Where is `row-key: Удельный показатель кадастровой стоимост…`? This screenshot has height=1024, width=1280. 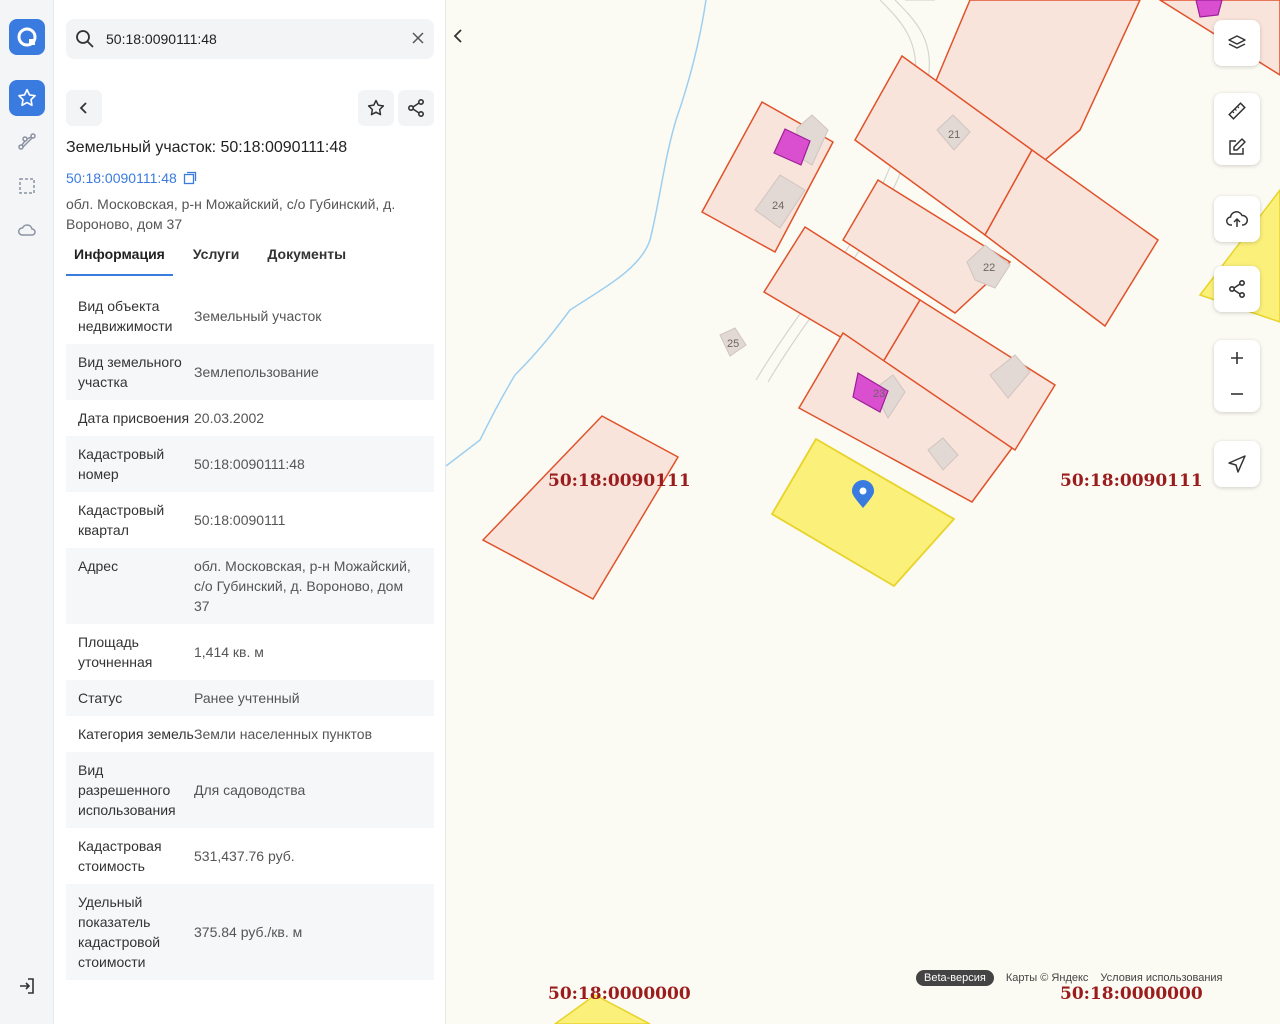
row-key: Удельный показатель кадастровой стоимост… is located at coordinates (119, 932).